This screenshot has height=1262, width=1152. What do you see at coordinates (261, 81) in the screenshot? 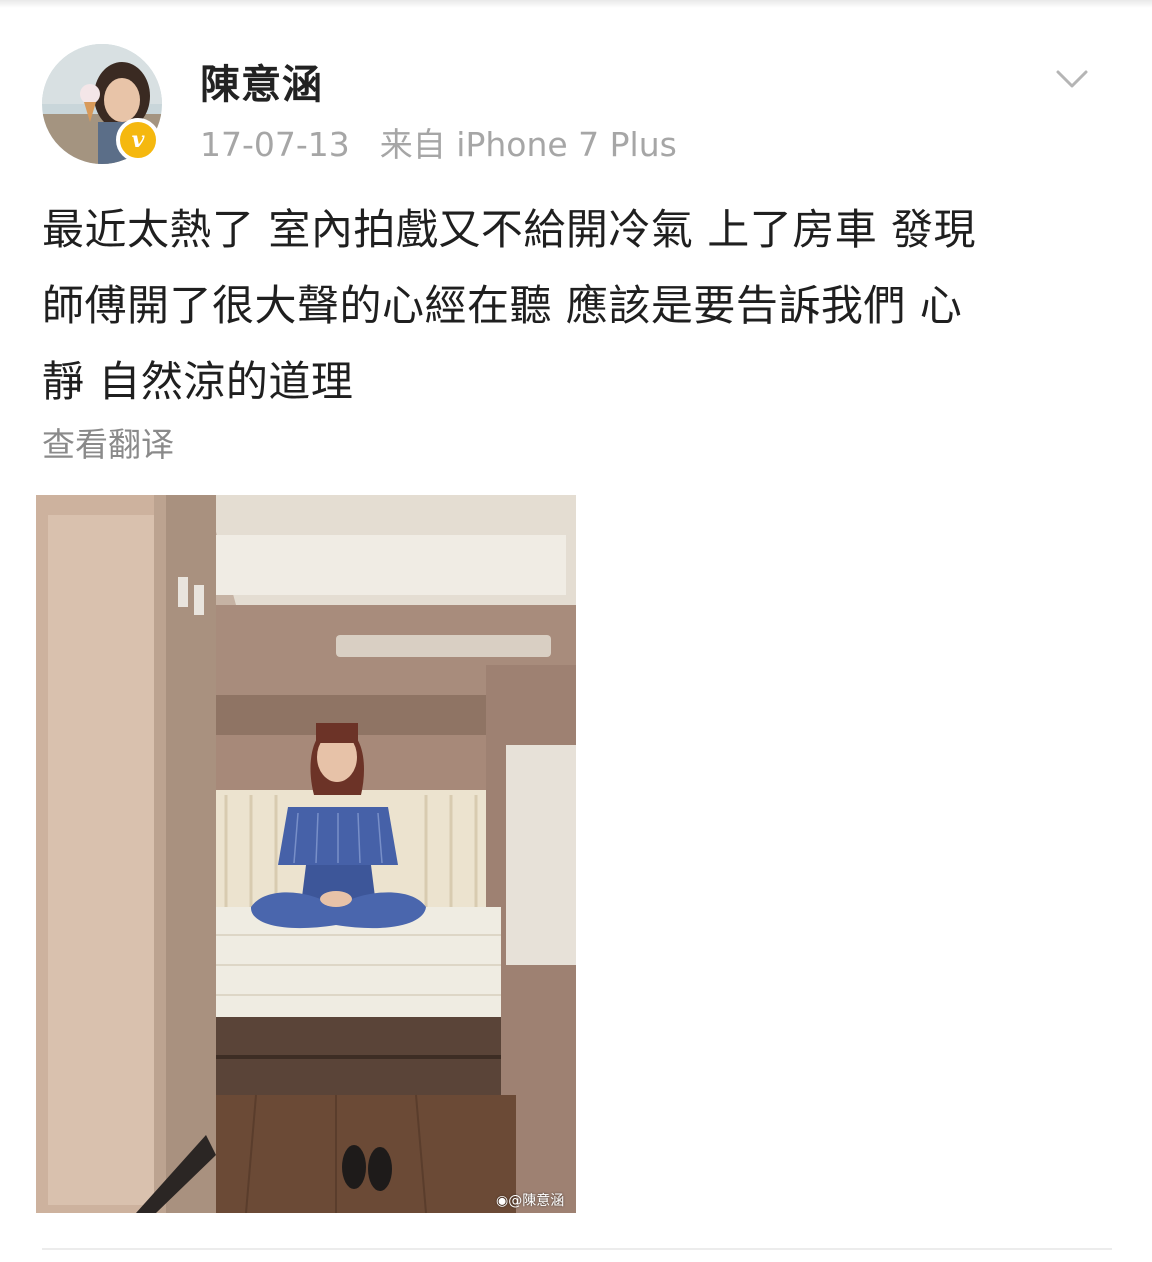
I see `author-name: 陳意涵` at bounding box center [261, 81].